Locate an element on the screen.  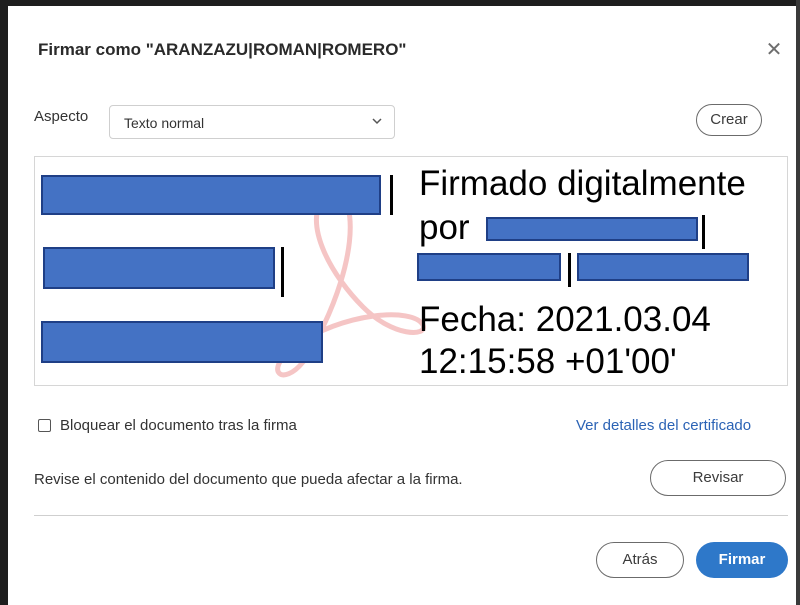
sign-button: Firmar is located at coordinates (742, 560).